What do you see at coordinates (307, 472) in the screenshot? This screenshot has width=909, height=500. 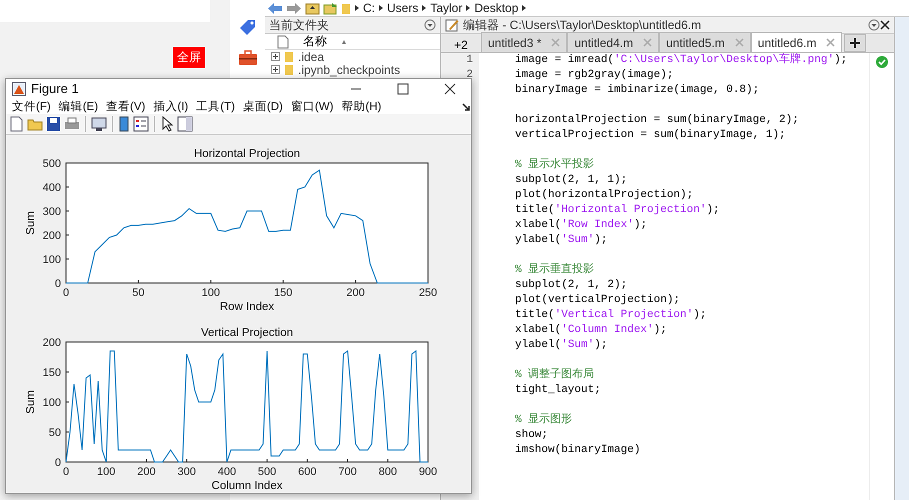 I see `x-tick-label: 600` at bounding box center [307, 472].